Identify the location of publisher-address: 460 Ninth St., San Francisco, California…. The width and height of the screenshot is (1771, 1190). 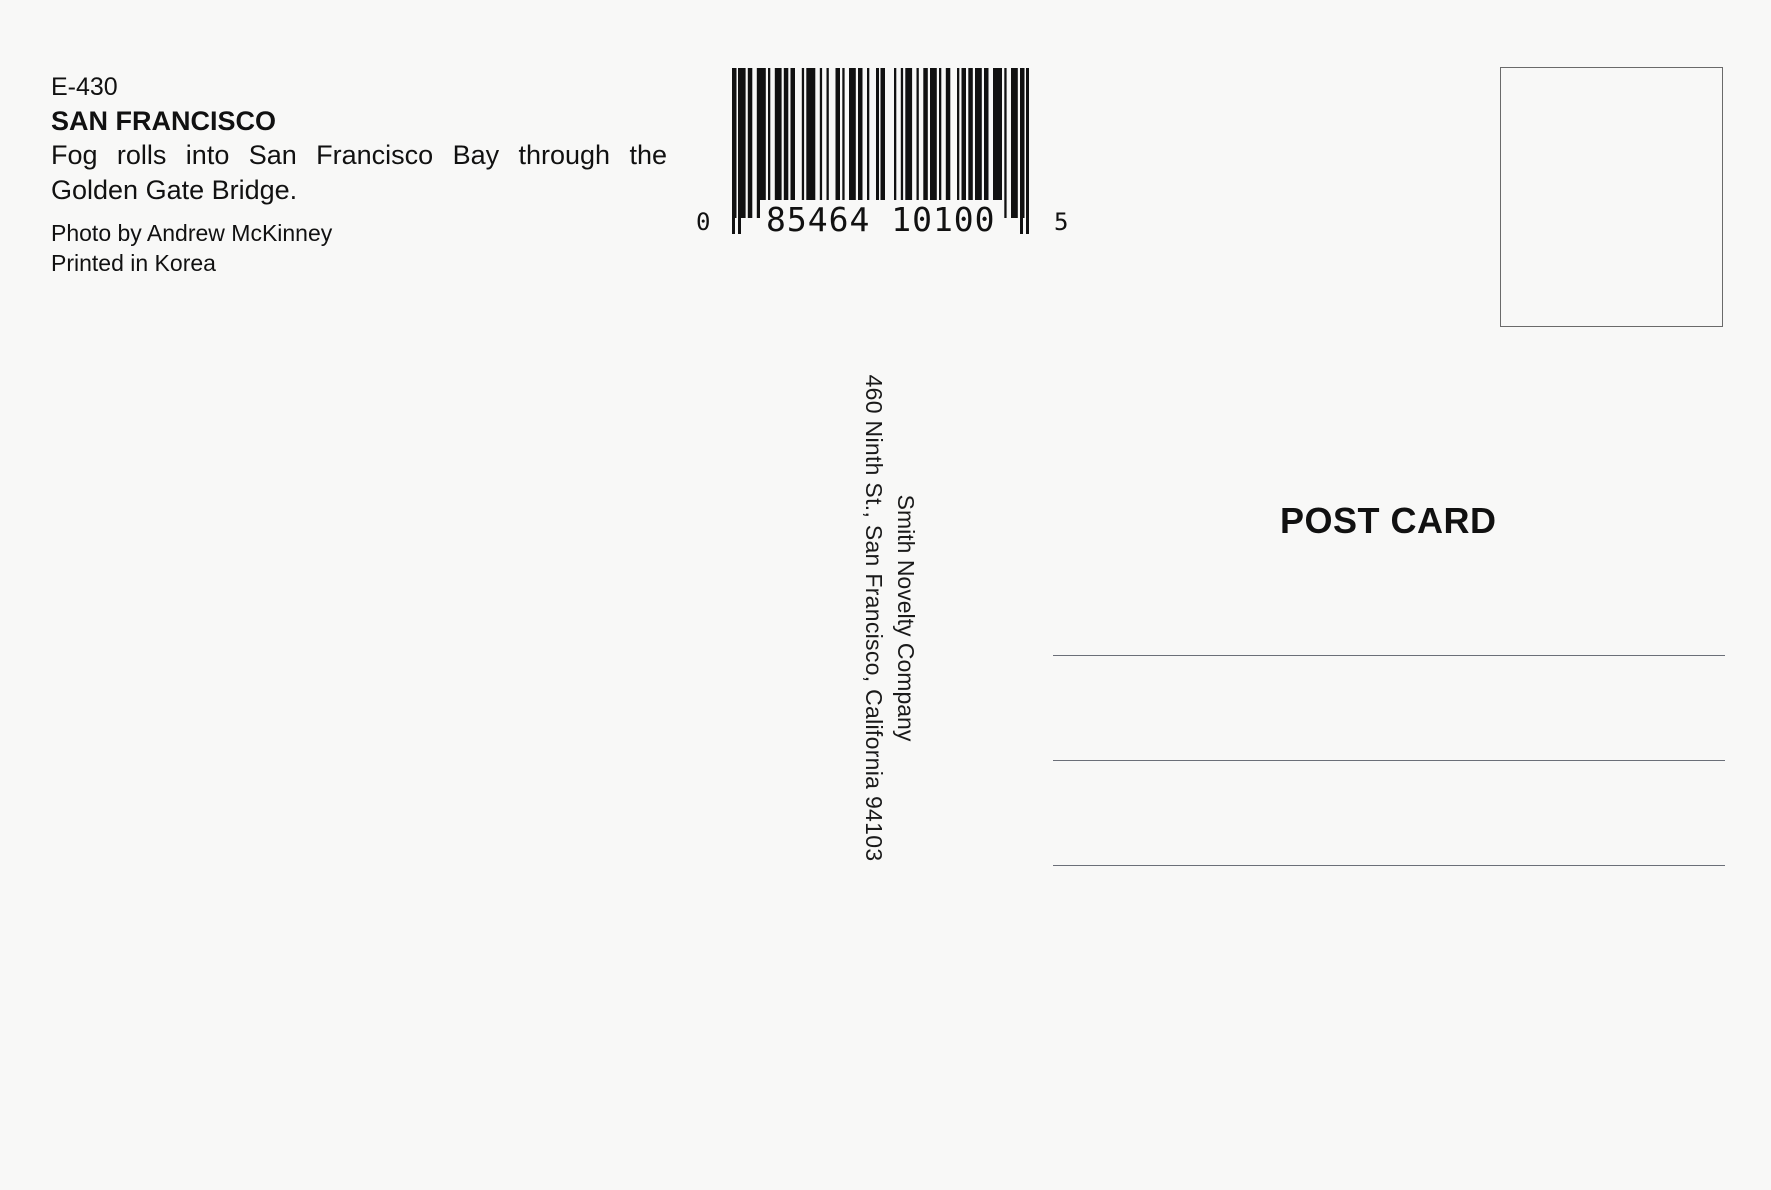
(874, 618).